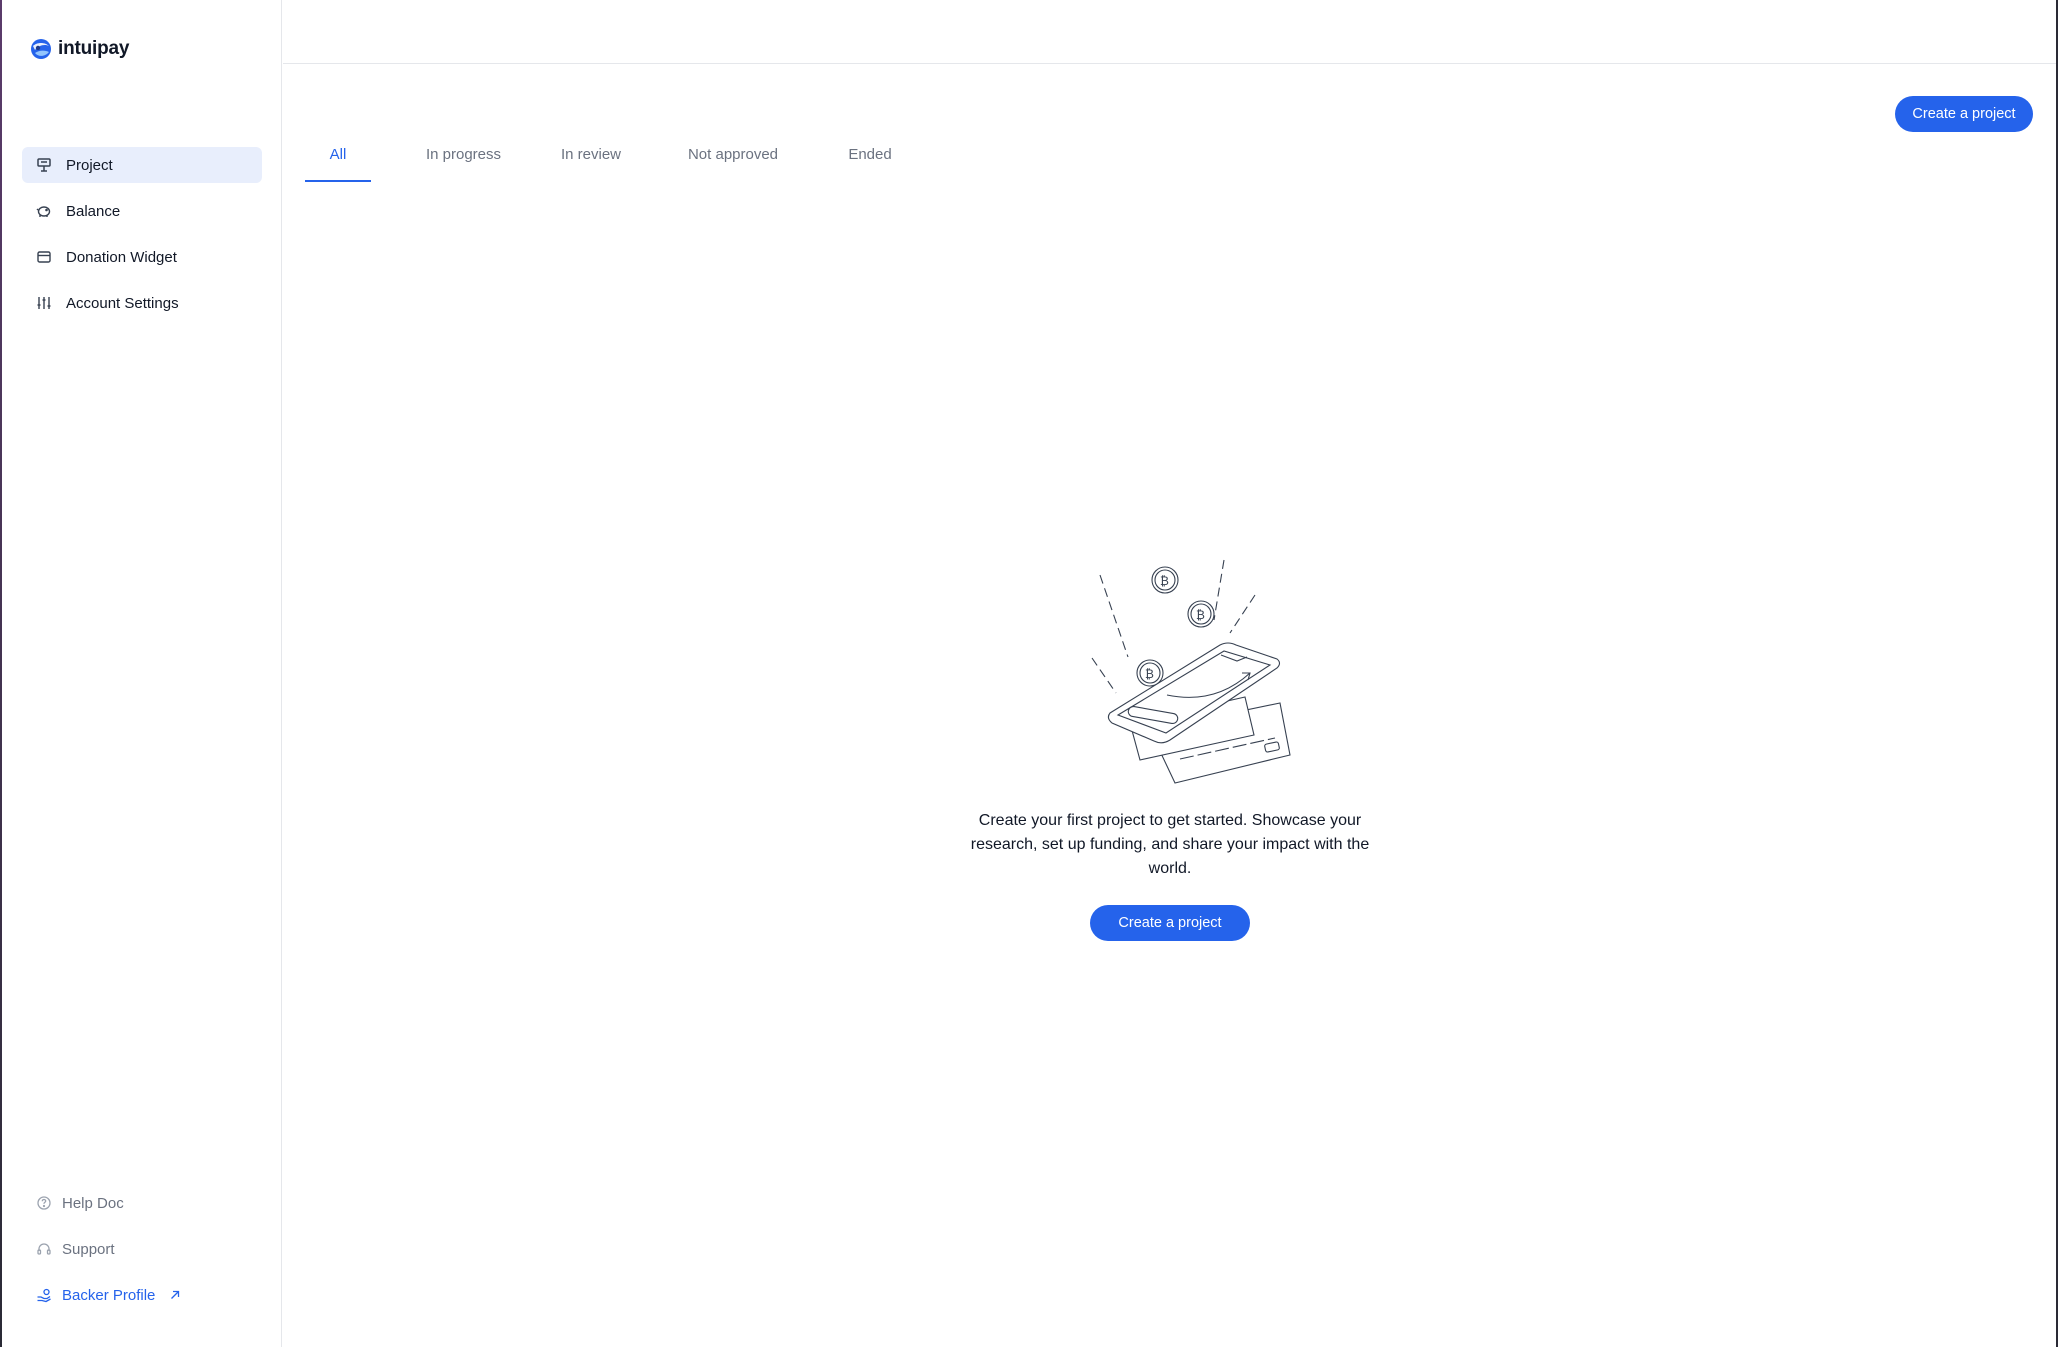  I want to click on intuipay-logo-icon, so click(41, 49).